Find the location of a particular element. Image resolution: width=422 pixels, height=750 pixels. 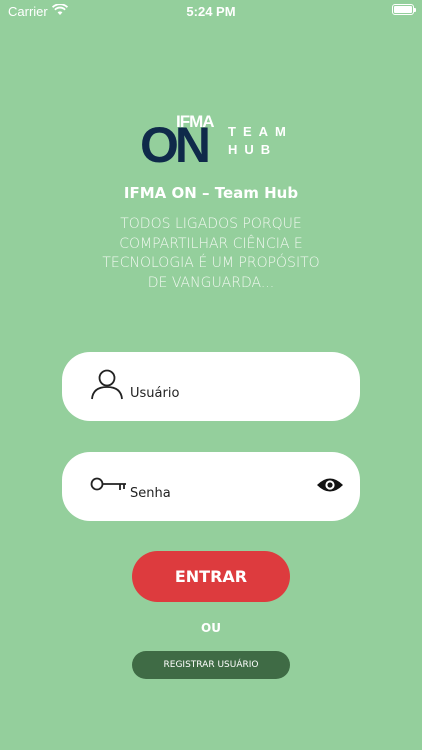

register-user-button: REGISTRAR USUÁRIO is located at coordinates (211, 665).